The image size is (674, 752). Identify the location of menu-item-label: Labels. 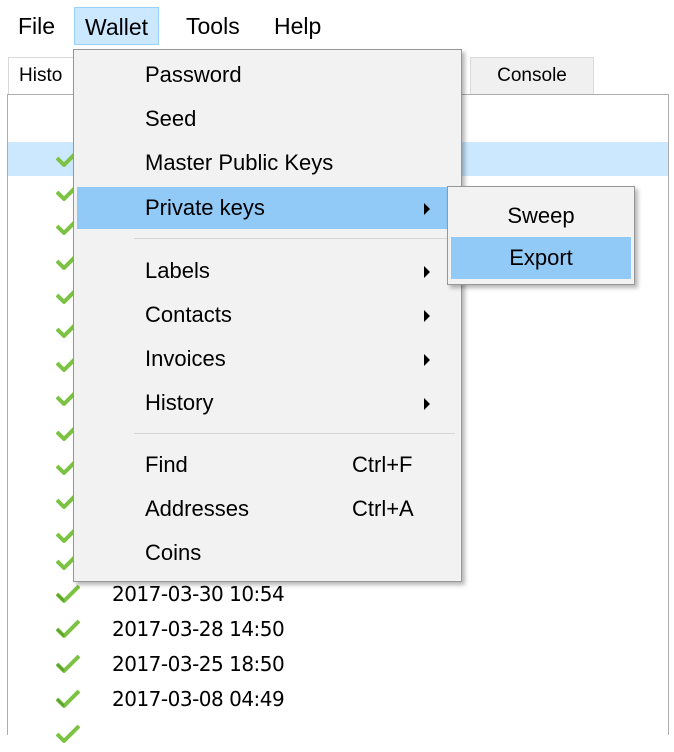
(177, 270).